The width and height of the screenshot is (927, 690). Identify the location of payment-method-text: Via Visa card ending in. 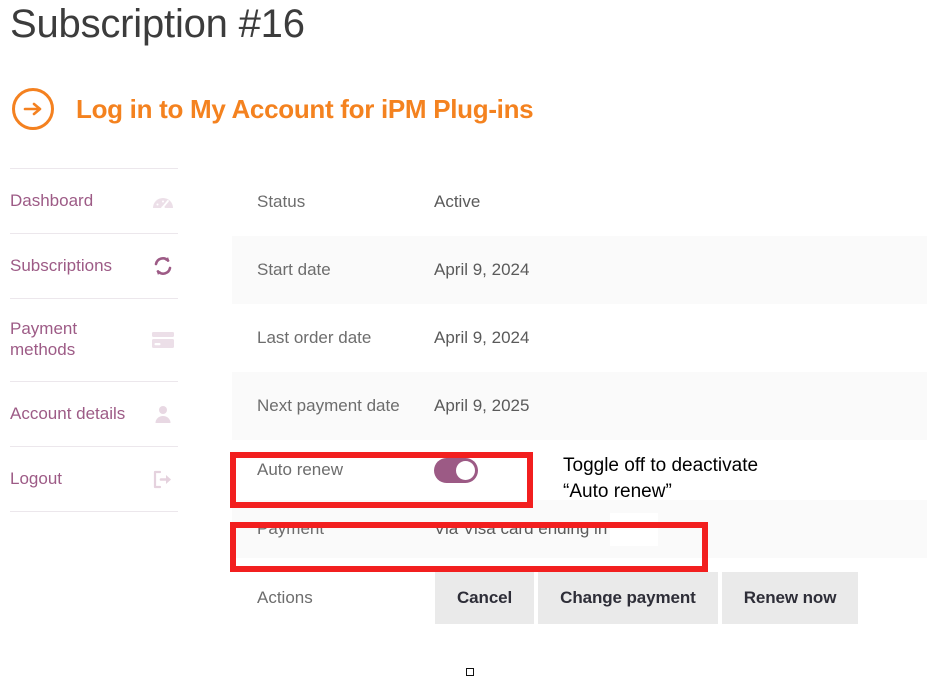
(521, 528).